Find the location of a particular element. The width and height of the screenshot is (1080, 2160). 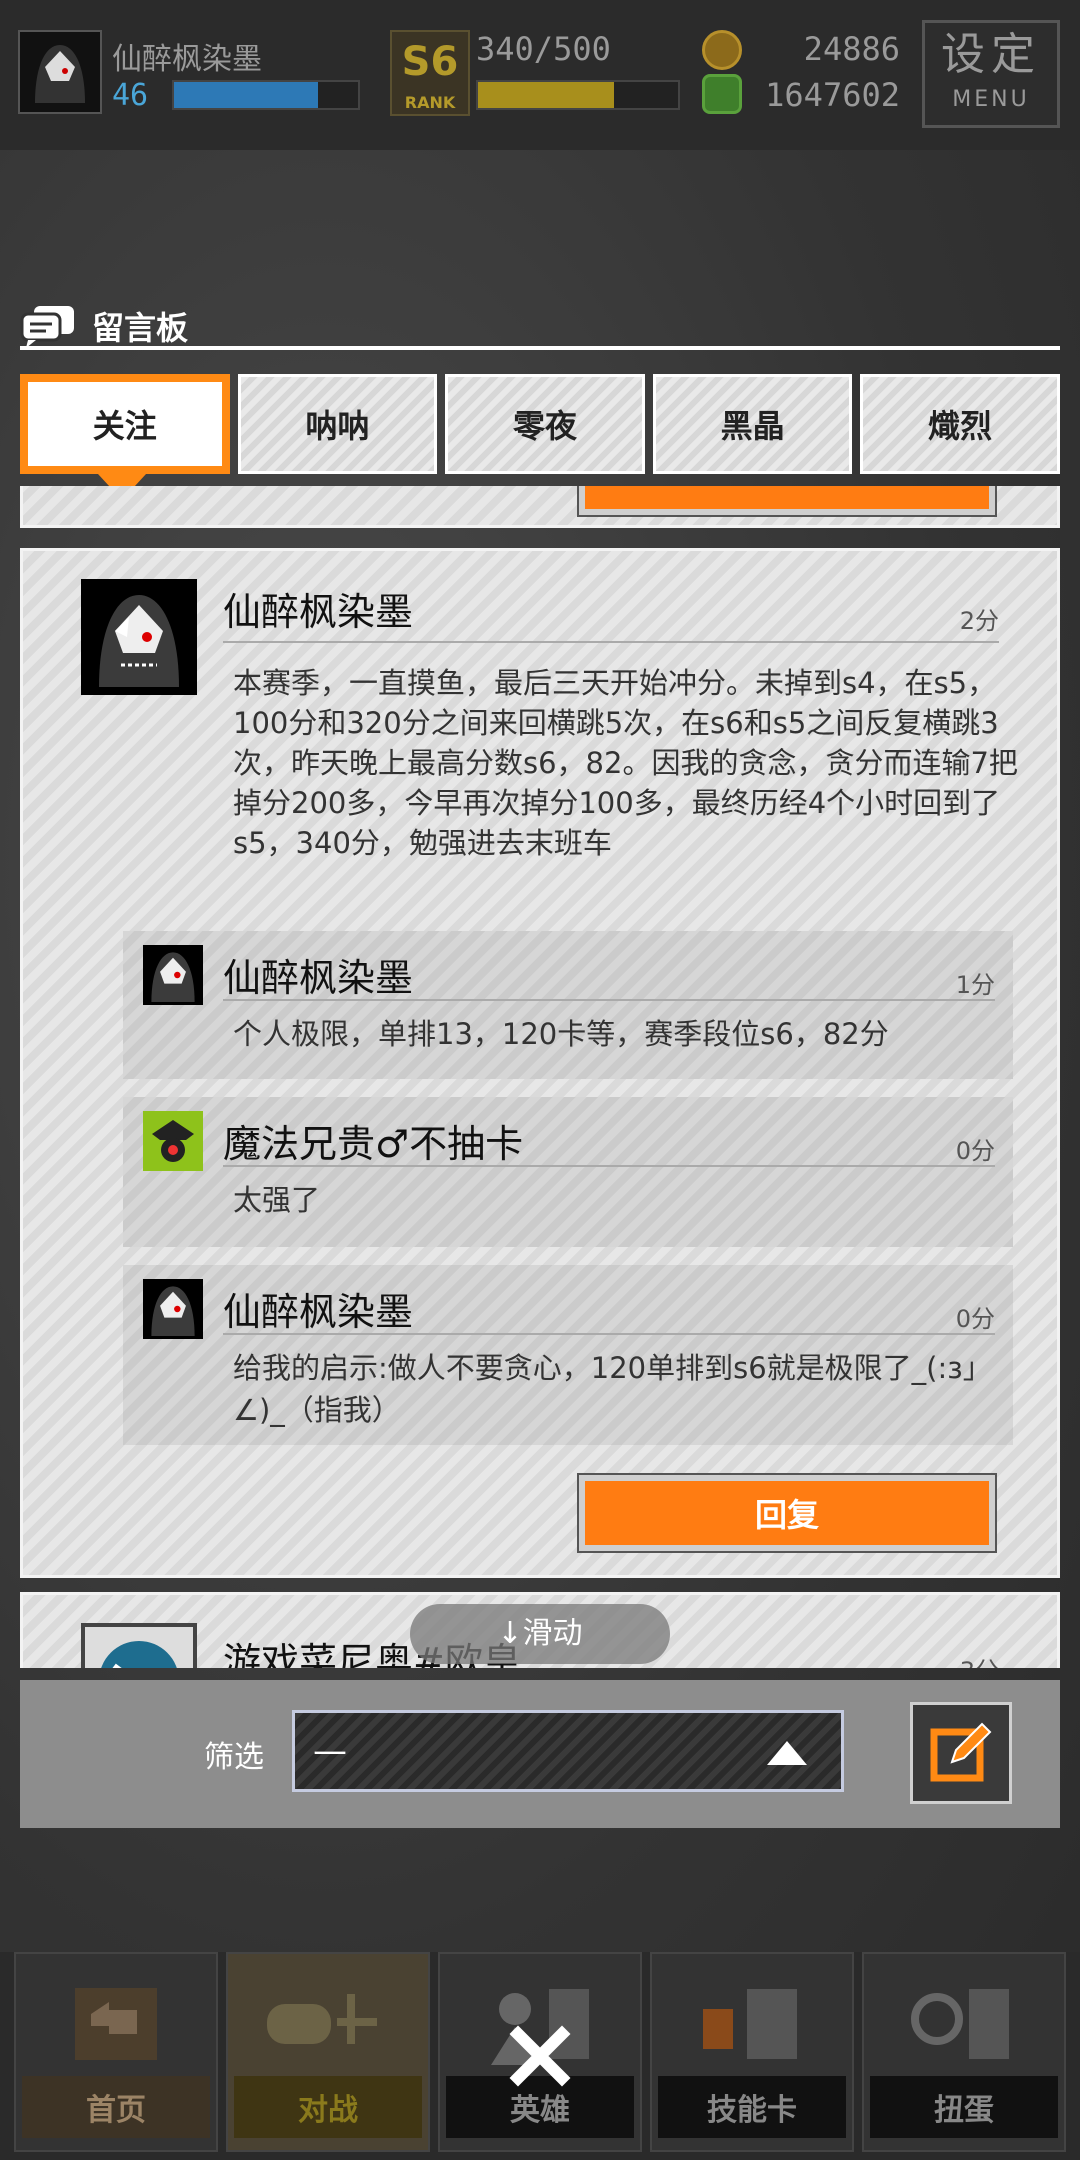

tab-heijing: 黑晶 is located at coordinates (752, 424).